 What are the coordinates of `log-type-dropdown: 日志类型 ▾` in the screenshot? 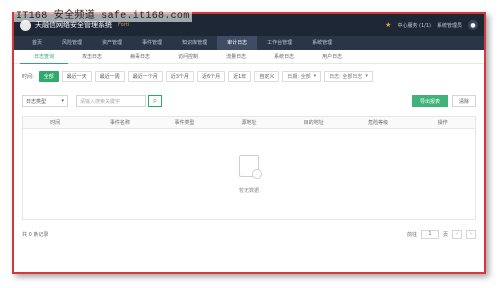 It's located at (45, 101).